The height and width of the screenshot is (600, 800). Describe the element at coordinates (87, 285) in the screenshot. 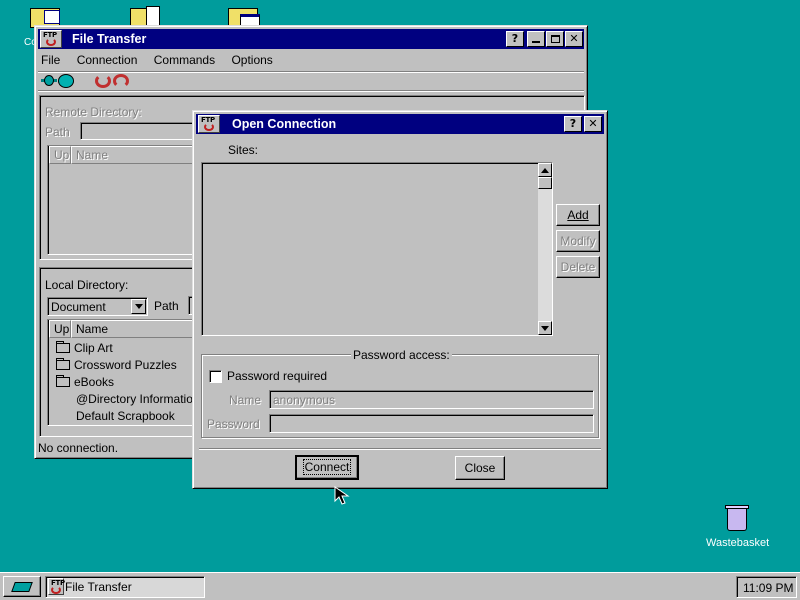

I see `local-directory-label: Local Directory:` at that location.